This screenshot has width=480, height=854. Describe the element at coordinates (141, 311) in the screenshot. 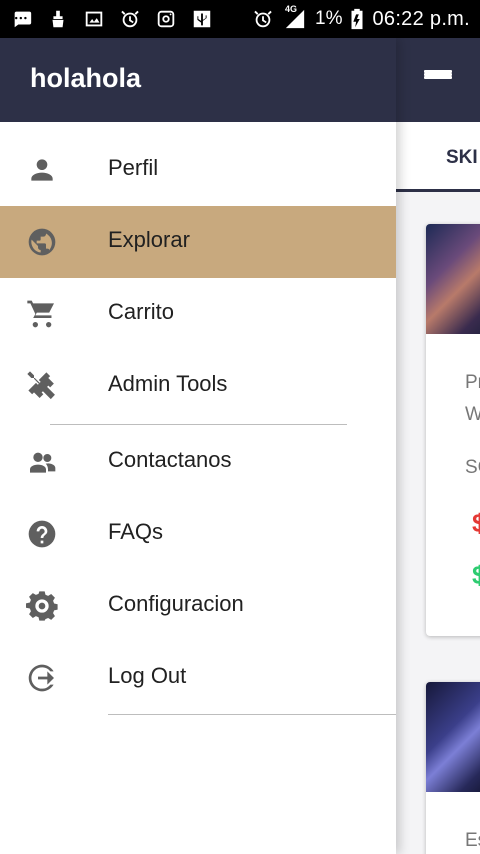

I see `nav-label: Carrito` at that location.